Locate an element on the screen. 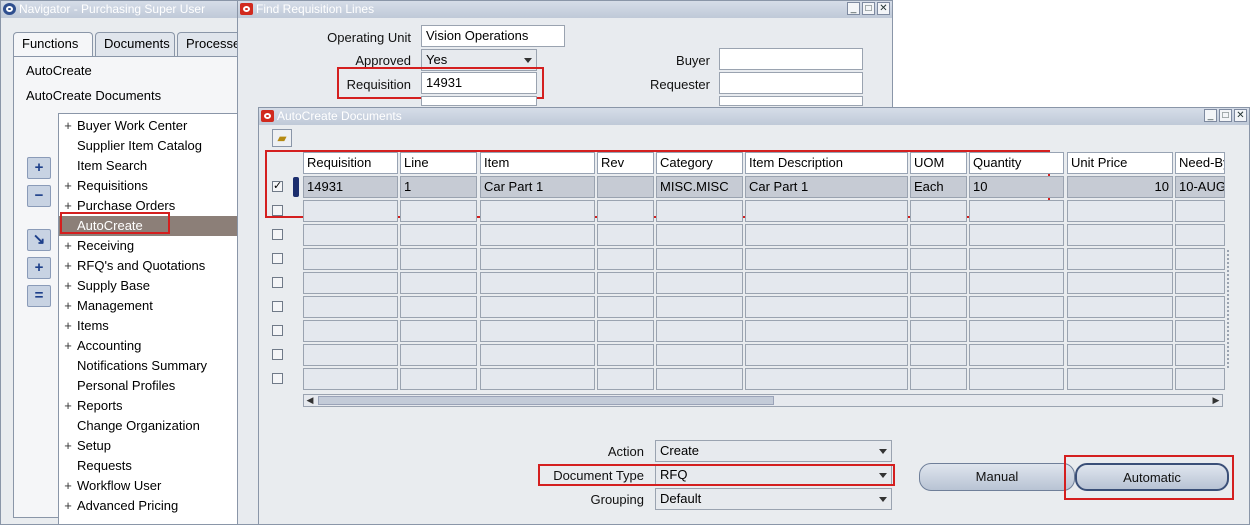  tab-documents: Documents is located at coordinates (135, 44).